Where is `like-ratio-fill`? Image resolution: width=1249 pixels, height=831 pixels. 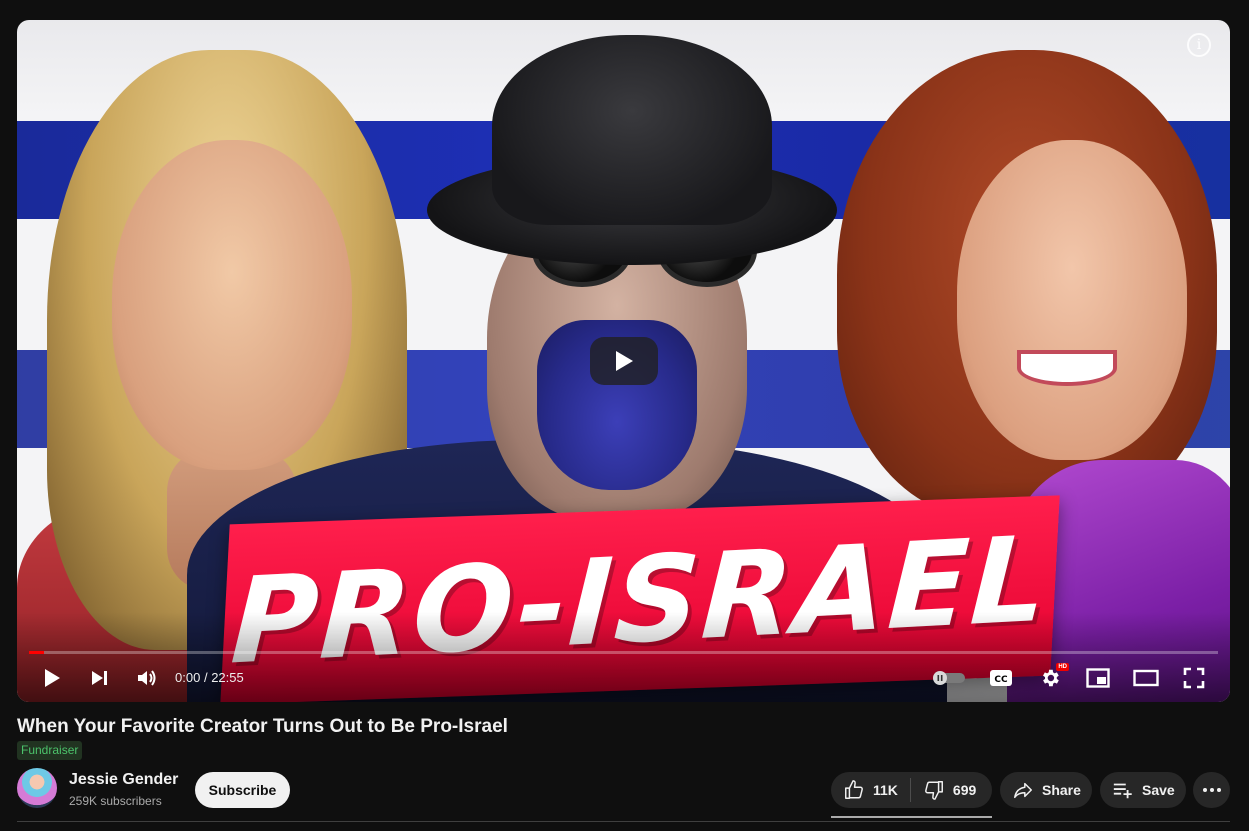
like-ratio-fill is located at coordinates (911, 817).